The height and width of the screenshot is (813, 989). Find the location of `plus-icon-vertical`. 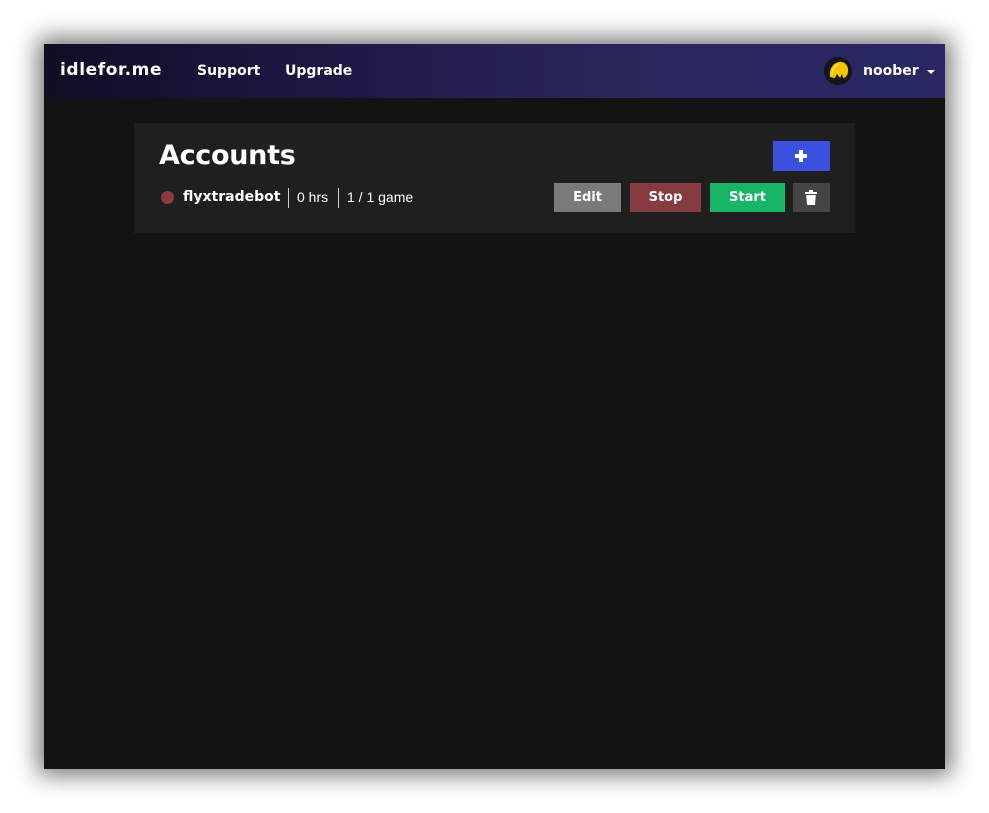

plus-icon-vertical is located at coordinates (801, 156).